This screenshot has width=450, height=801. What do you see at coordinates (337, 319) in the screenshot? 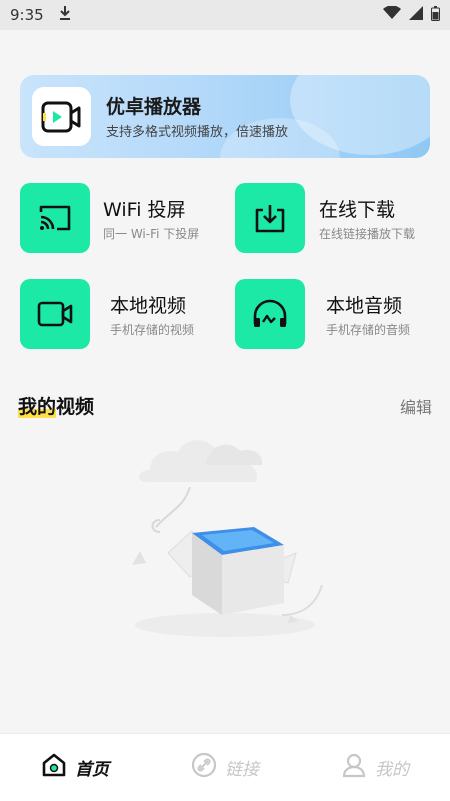
I see `feature-local-audio: 本地音频 手机存储的音频` at bounding box center [337, 319].